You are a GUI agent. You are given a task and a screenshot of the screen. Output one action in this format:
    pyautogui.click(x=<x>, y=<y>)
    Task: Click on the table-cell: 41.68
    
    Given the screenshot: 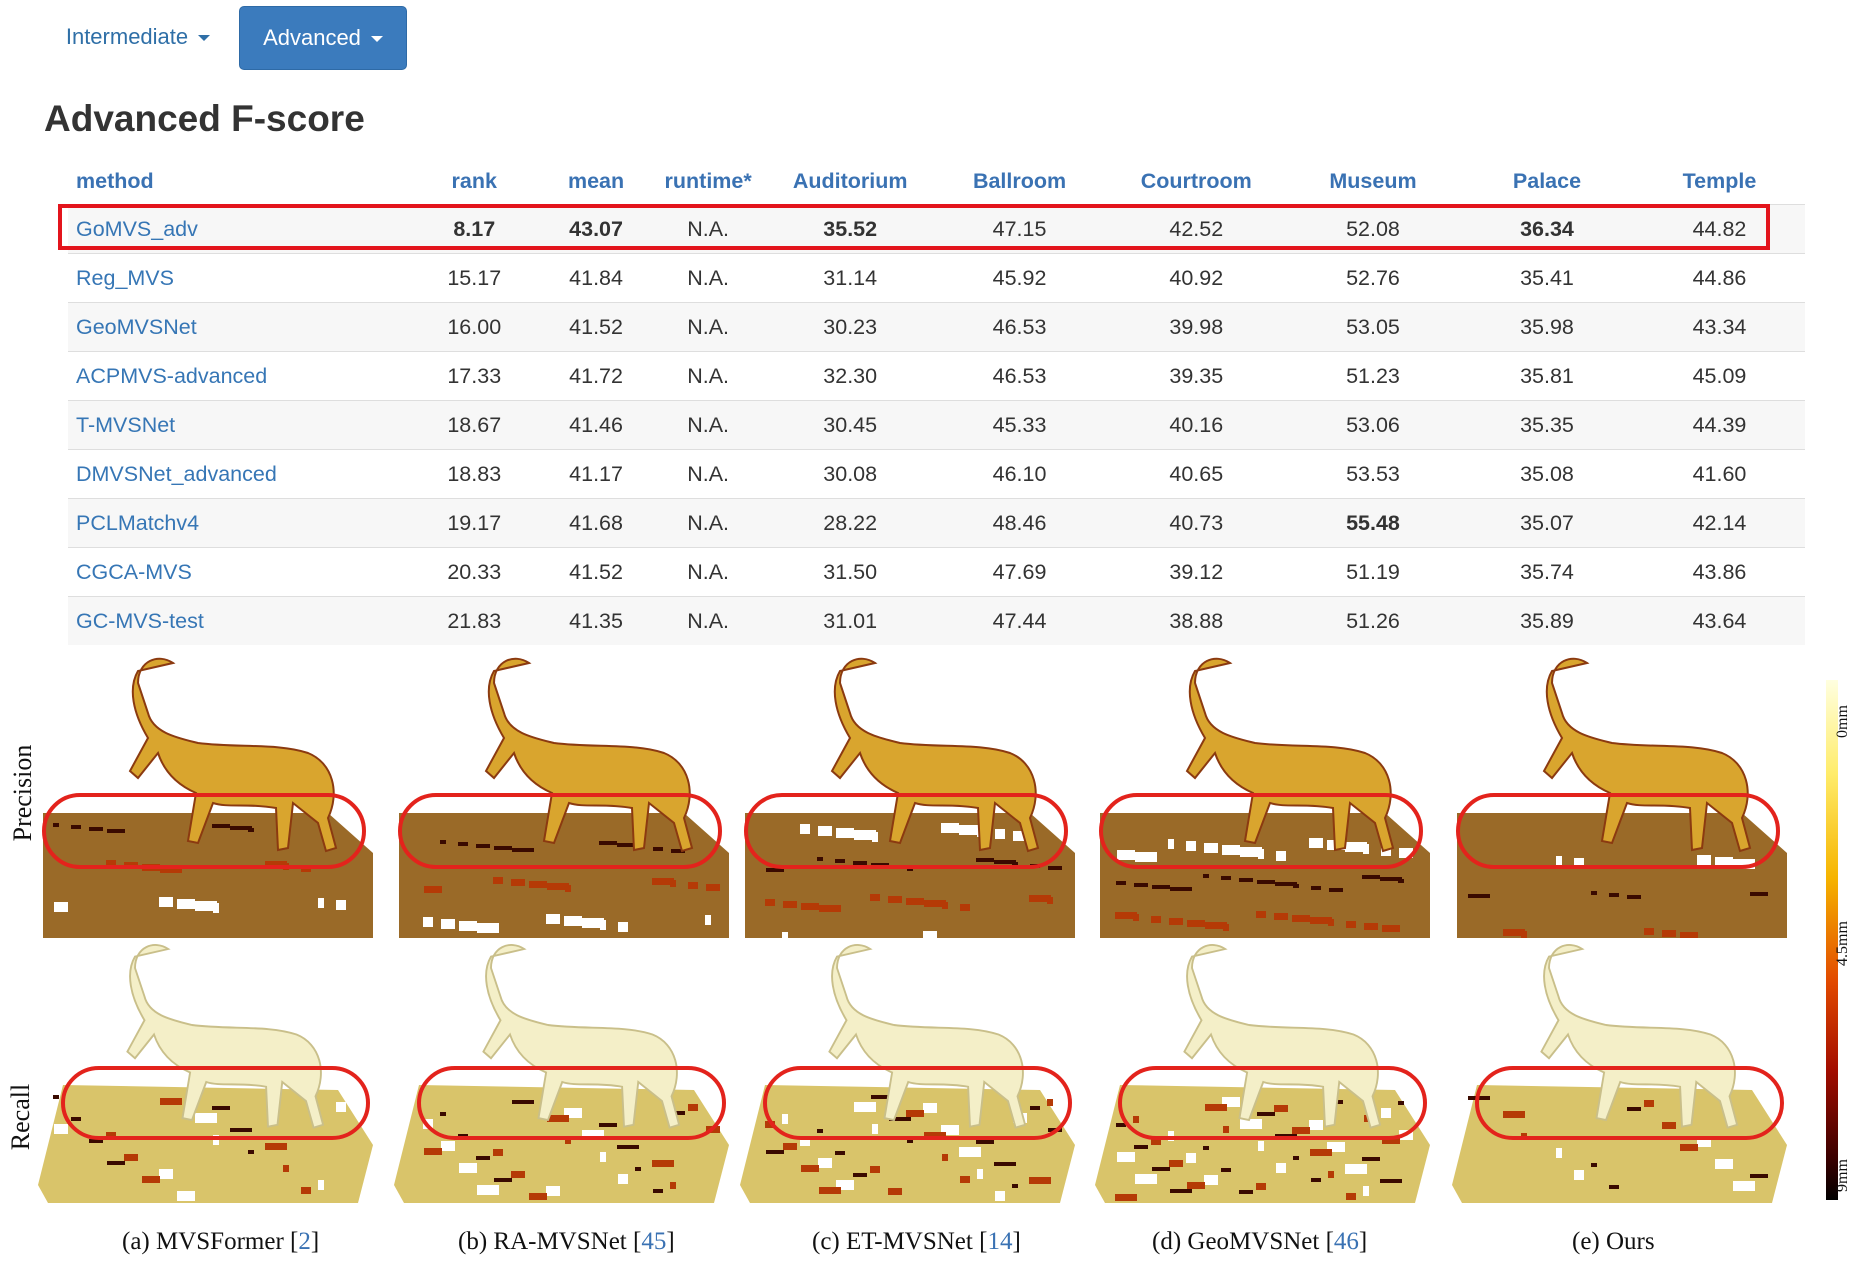 What is the action you would take?
    pyautogui.click(x=596, y=523)
    